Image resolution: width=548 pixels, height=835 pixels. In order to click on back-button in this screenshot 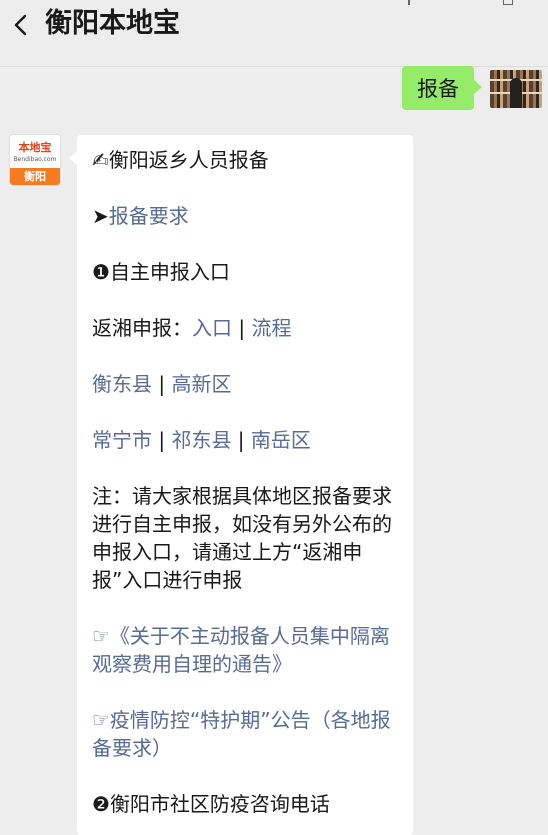, I will do `click(22, 25)`.